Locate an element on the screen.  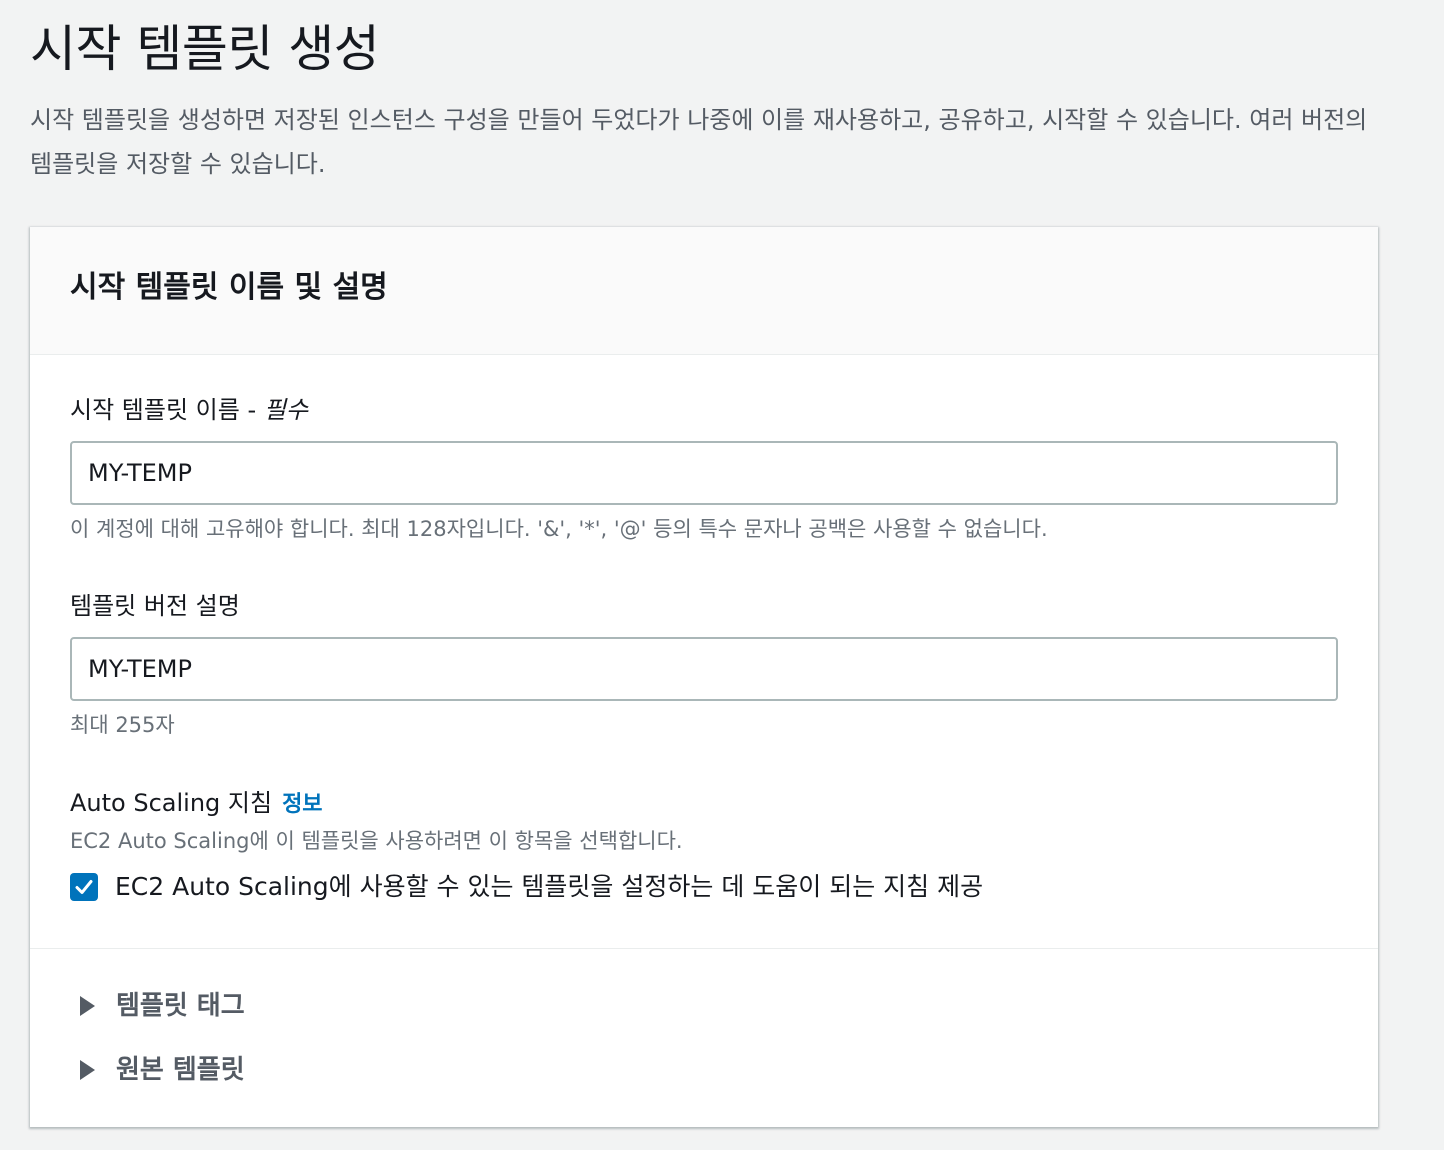
template-tags-expander: 템플릿 태그 is located at coordinates (162, 1006).